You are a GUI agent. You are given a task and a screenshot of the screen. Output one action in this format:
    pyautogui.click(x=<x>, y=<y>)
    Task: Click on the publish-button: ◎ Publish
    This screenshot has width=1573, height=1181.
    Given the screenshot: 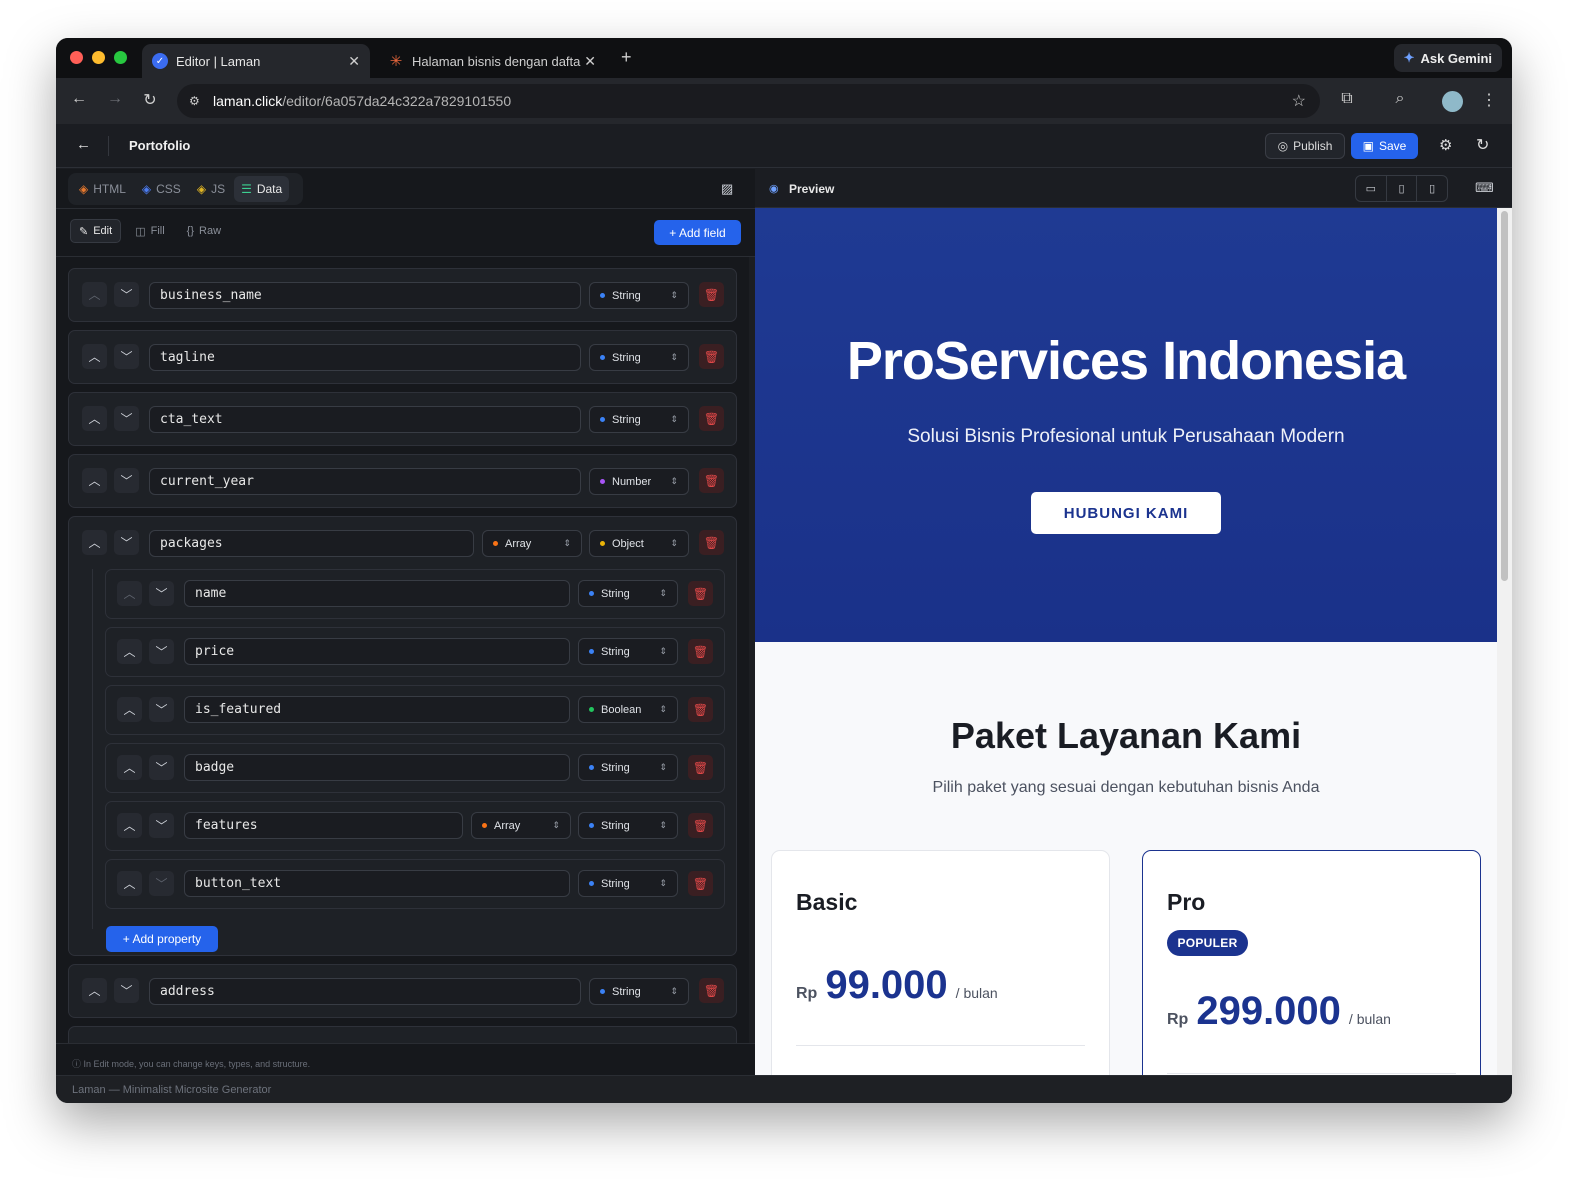 What is the action you would take?
    pyautogui.click(x=1305, y=146)
    